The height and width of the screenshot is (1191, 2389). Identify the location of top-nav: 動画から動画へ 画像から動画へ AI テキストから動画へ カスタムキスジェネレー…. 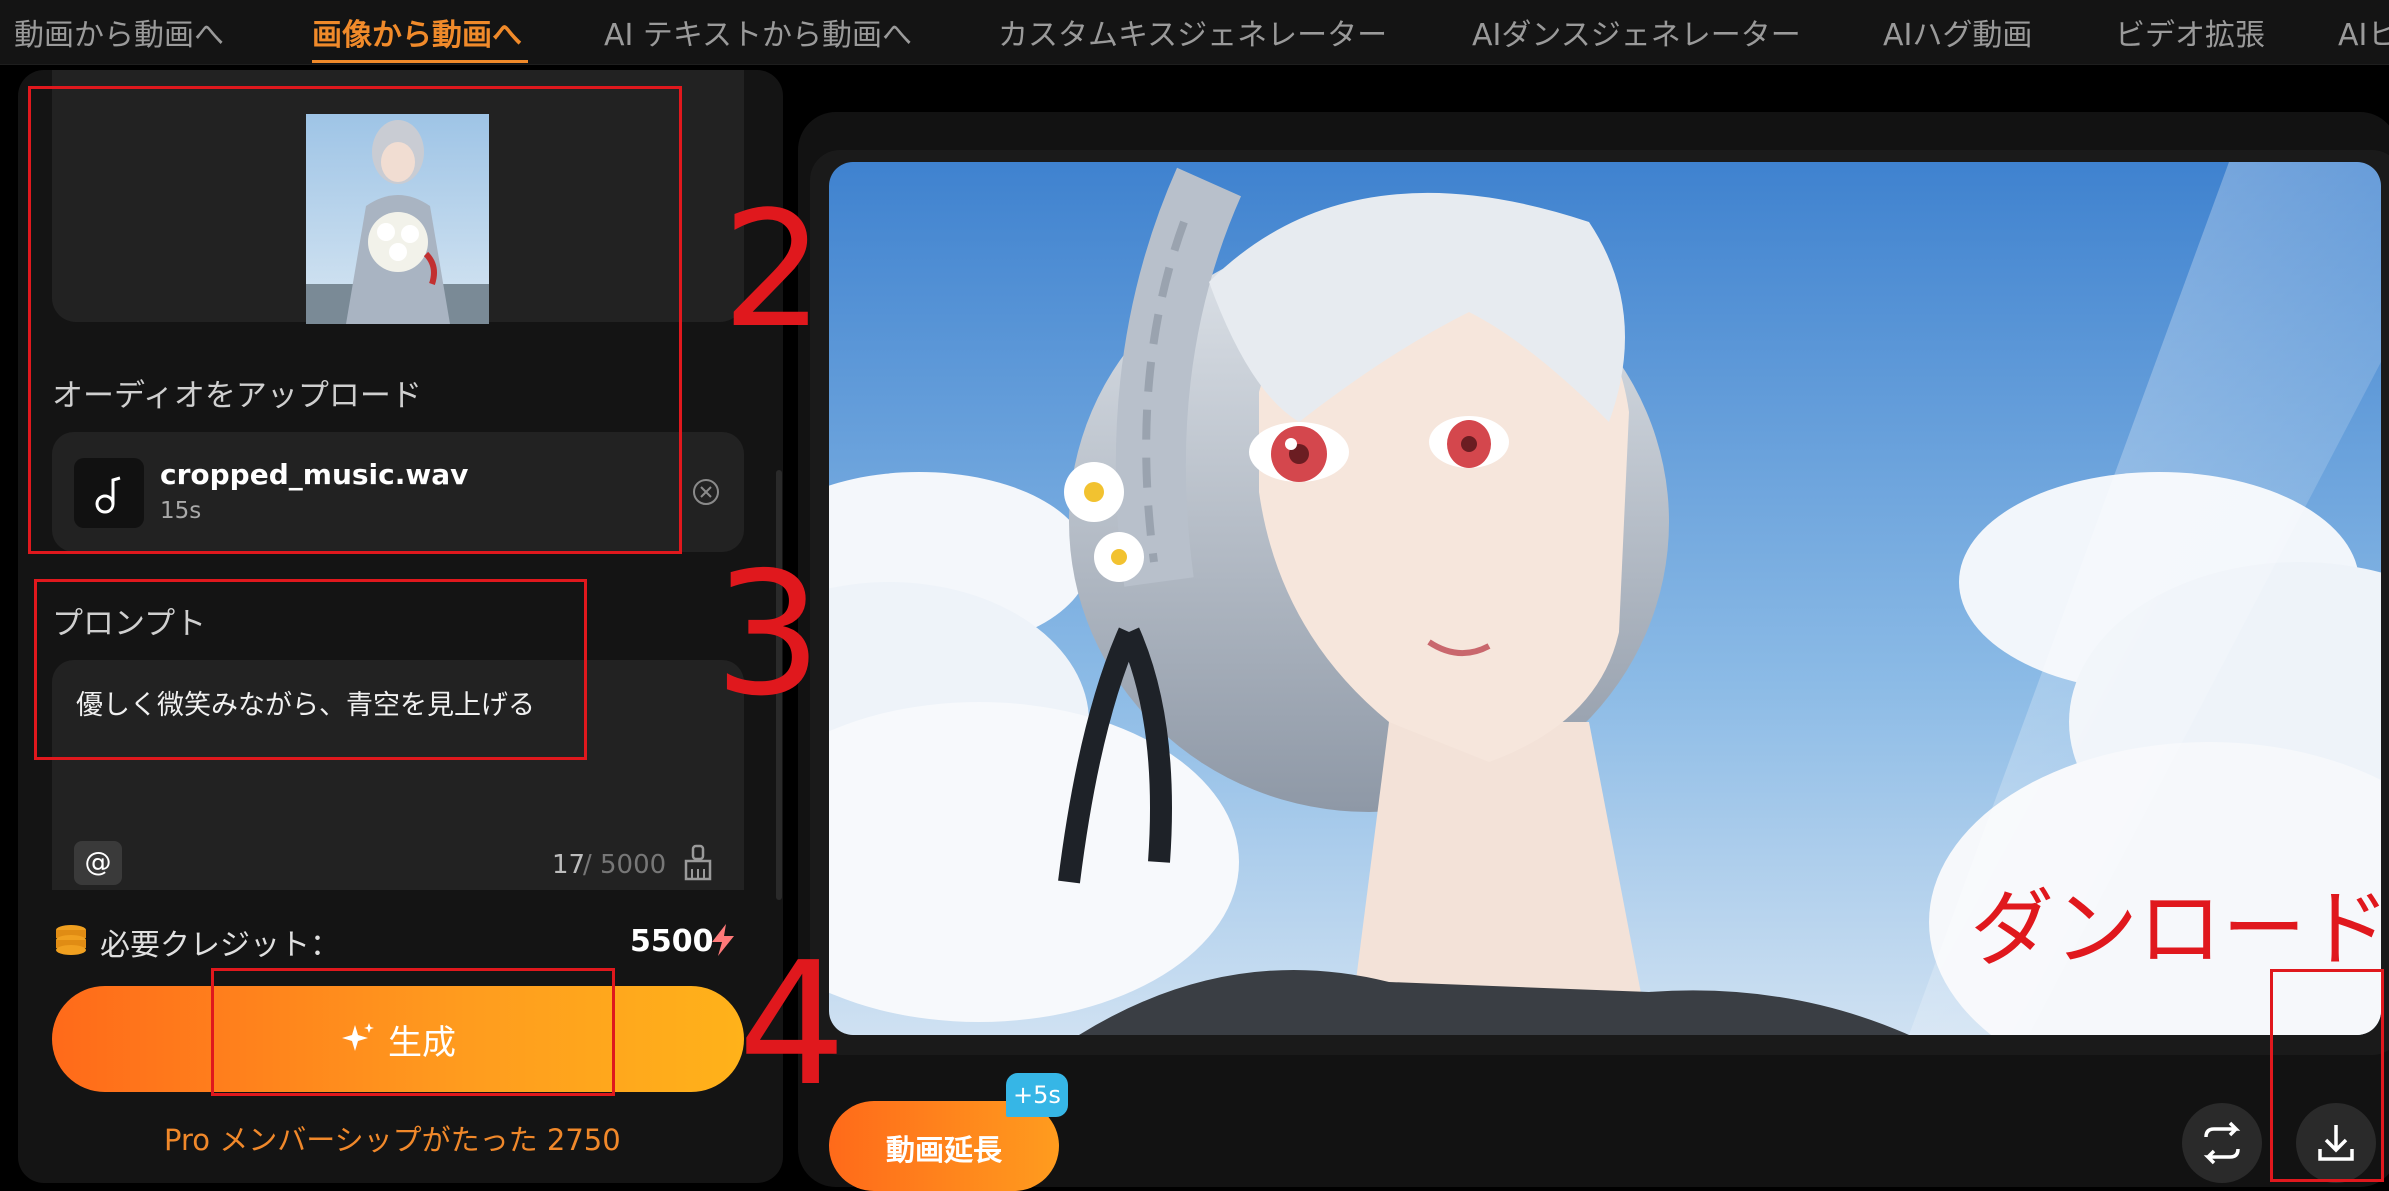
(1194, 32).